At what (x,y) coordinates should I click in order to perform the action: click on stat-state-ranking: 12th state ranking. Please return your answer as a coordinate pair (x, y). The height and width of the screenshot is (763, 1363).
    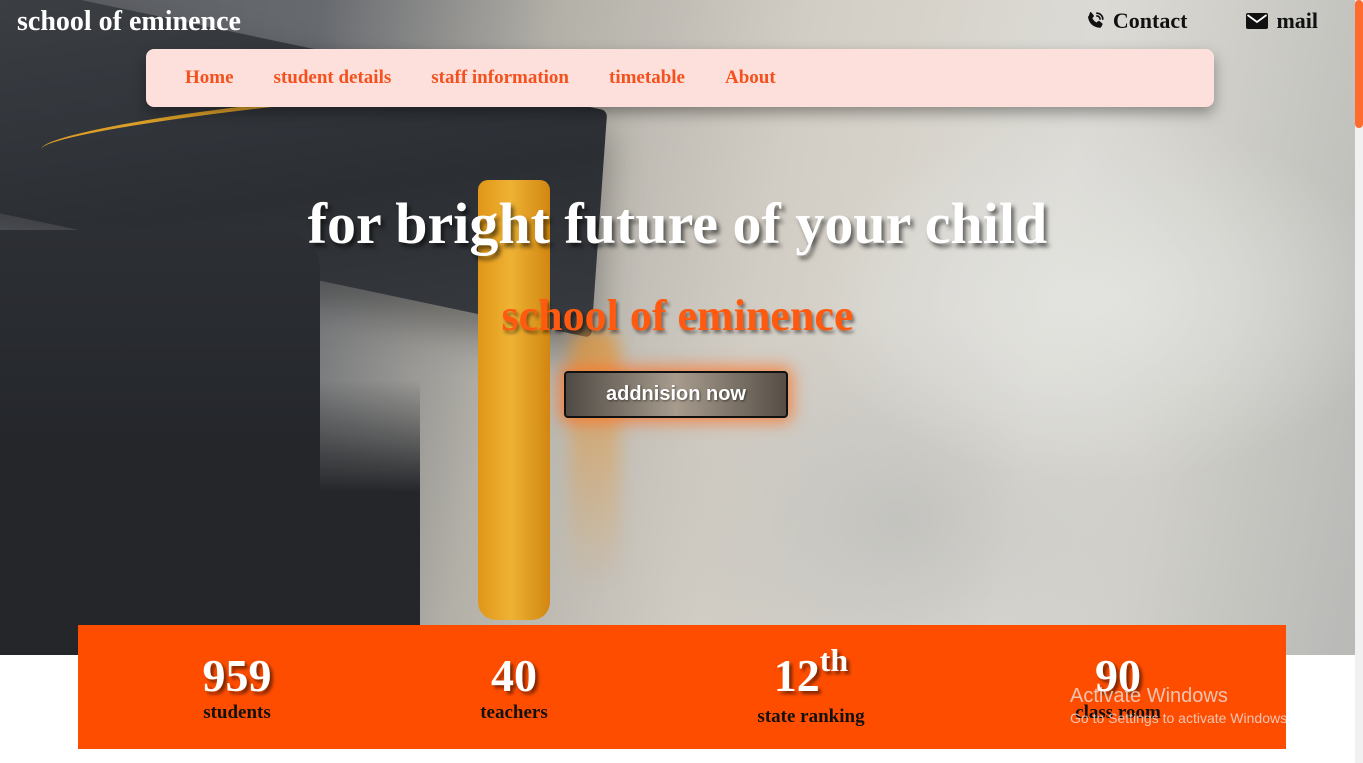
    Looking at the image, I should click on (811, 676).